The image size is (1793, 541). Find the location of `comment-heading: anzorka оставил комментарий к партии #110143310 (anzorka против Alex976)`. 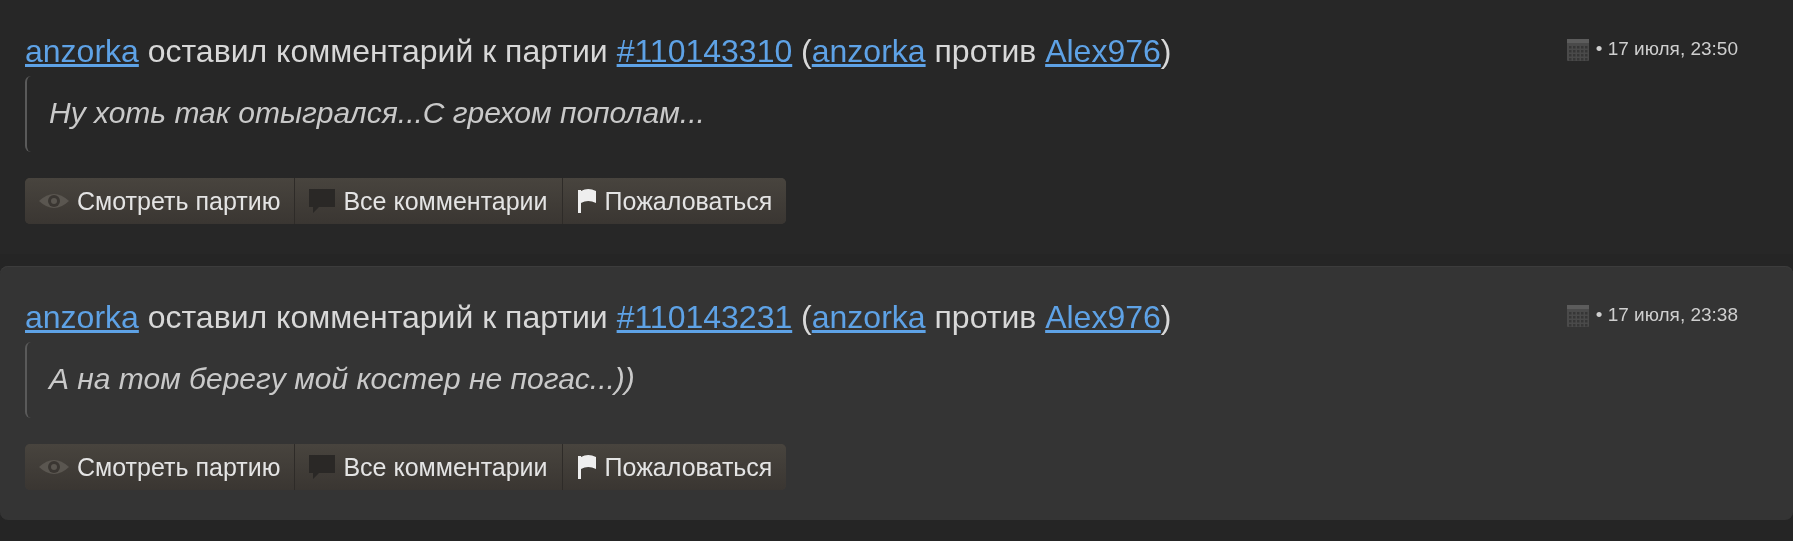

comment-heading: anzorka оставил комментарий к партии #110143310 (anzorka против Alex976) is located at coordinates (598, 51).